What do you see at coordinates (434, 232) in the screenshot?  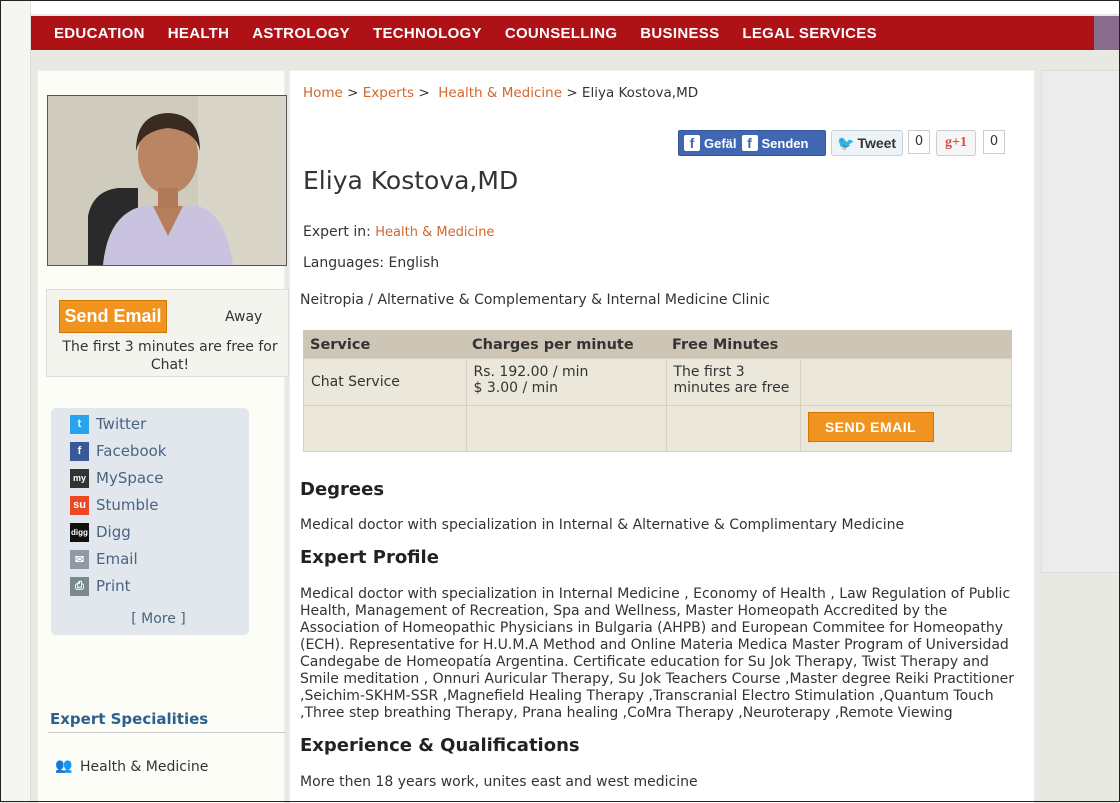 I see `expert-in-category-link: Health & Medicine` at bounding box center [434, 232].